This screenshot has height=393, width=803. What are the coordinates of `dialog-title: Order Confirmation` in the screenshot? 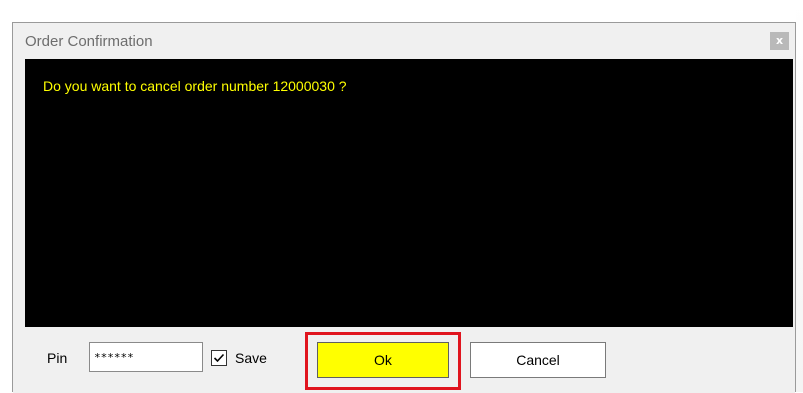 It's located at (89, 41).